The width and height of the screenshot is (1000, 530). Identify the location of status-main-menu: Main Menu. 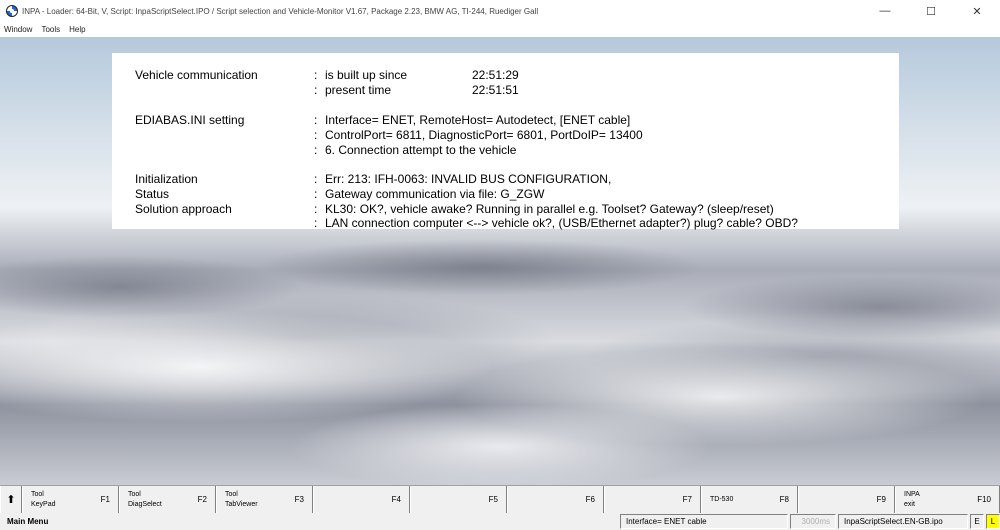
(28, 521).